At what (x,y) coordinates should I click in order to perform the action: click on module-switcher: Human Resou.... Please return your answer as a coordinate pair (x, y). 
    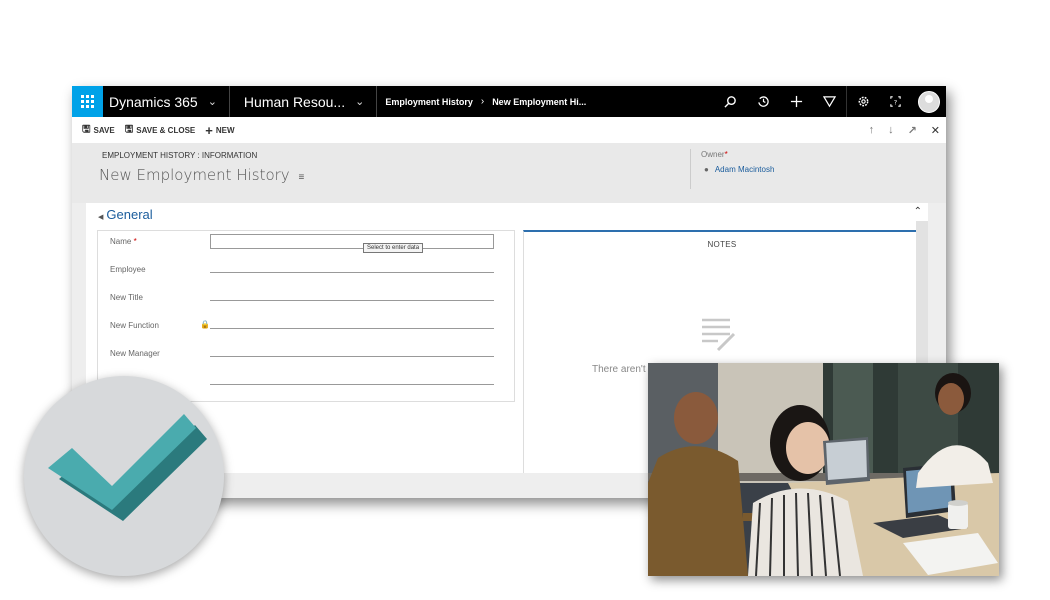
    Looking at the image, I should click on (294, 102).